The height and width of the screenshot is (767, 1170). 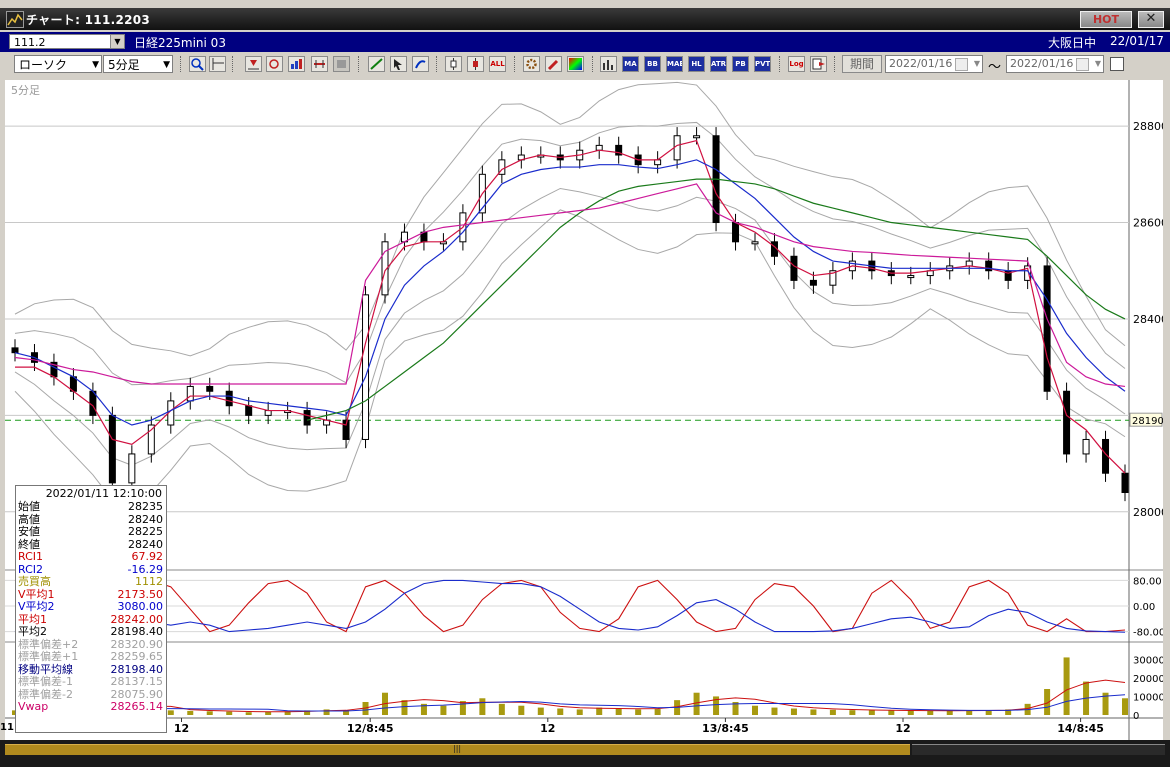 What do you see at coordinates (630, 64) in the screenshot?
I see `ma-button: MA` at bounding box center [630, 64].